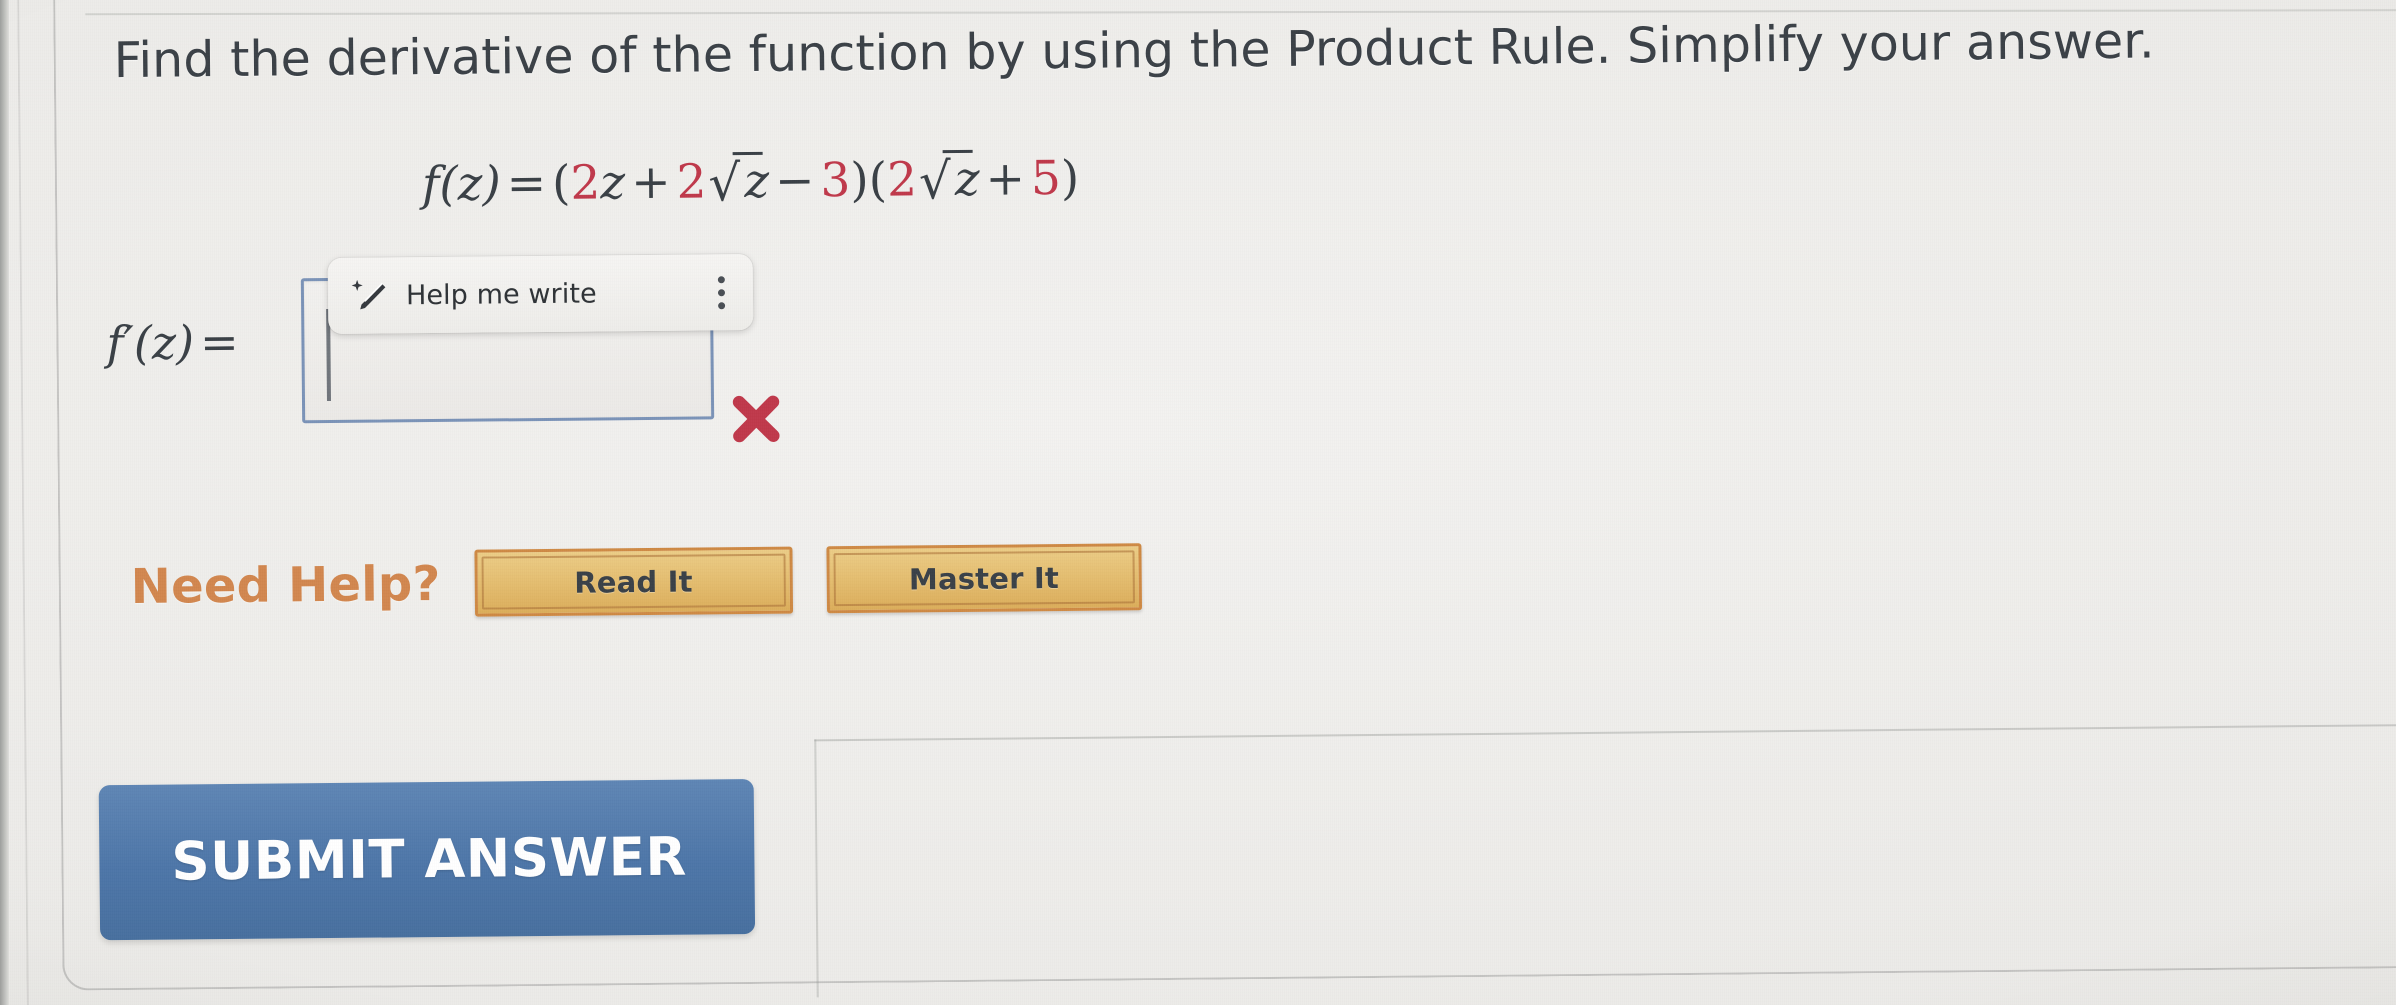  Describe the element at coordinates (613, 183) in the screenshot. I see `variable-z-1: z` at that location.